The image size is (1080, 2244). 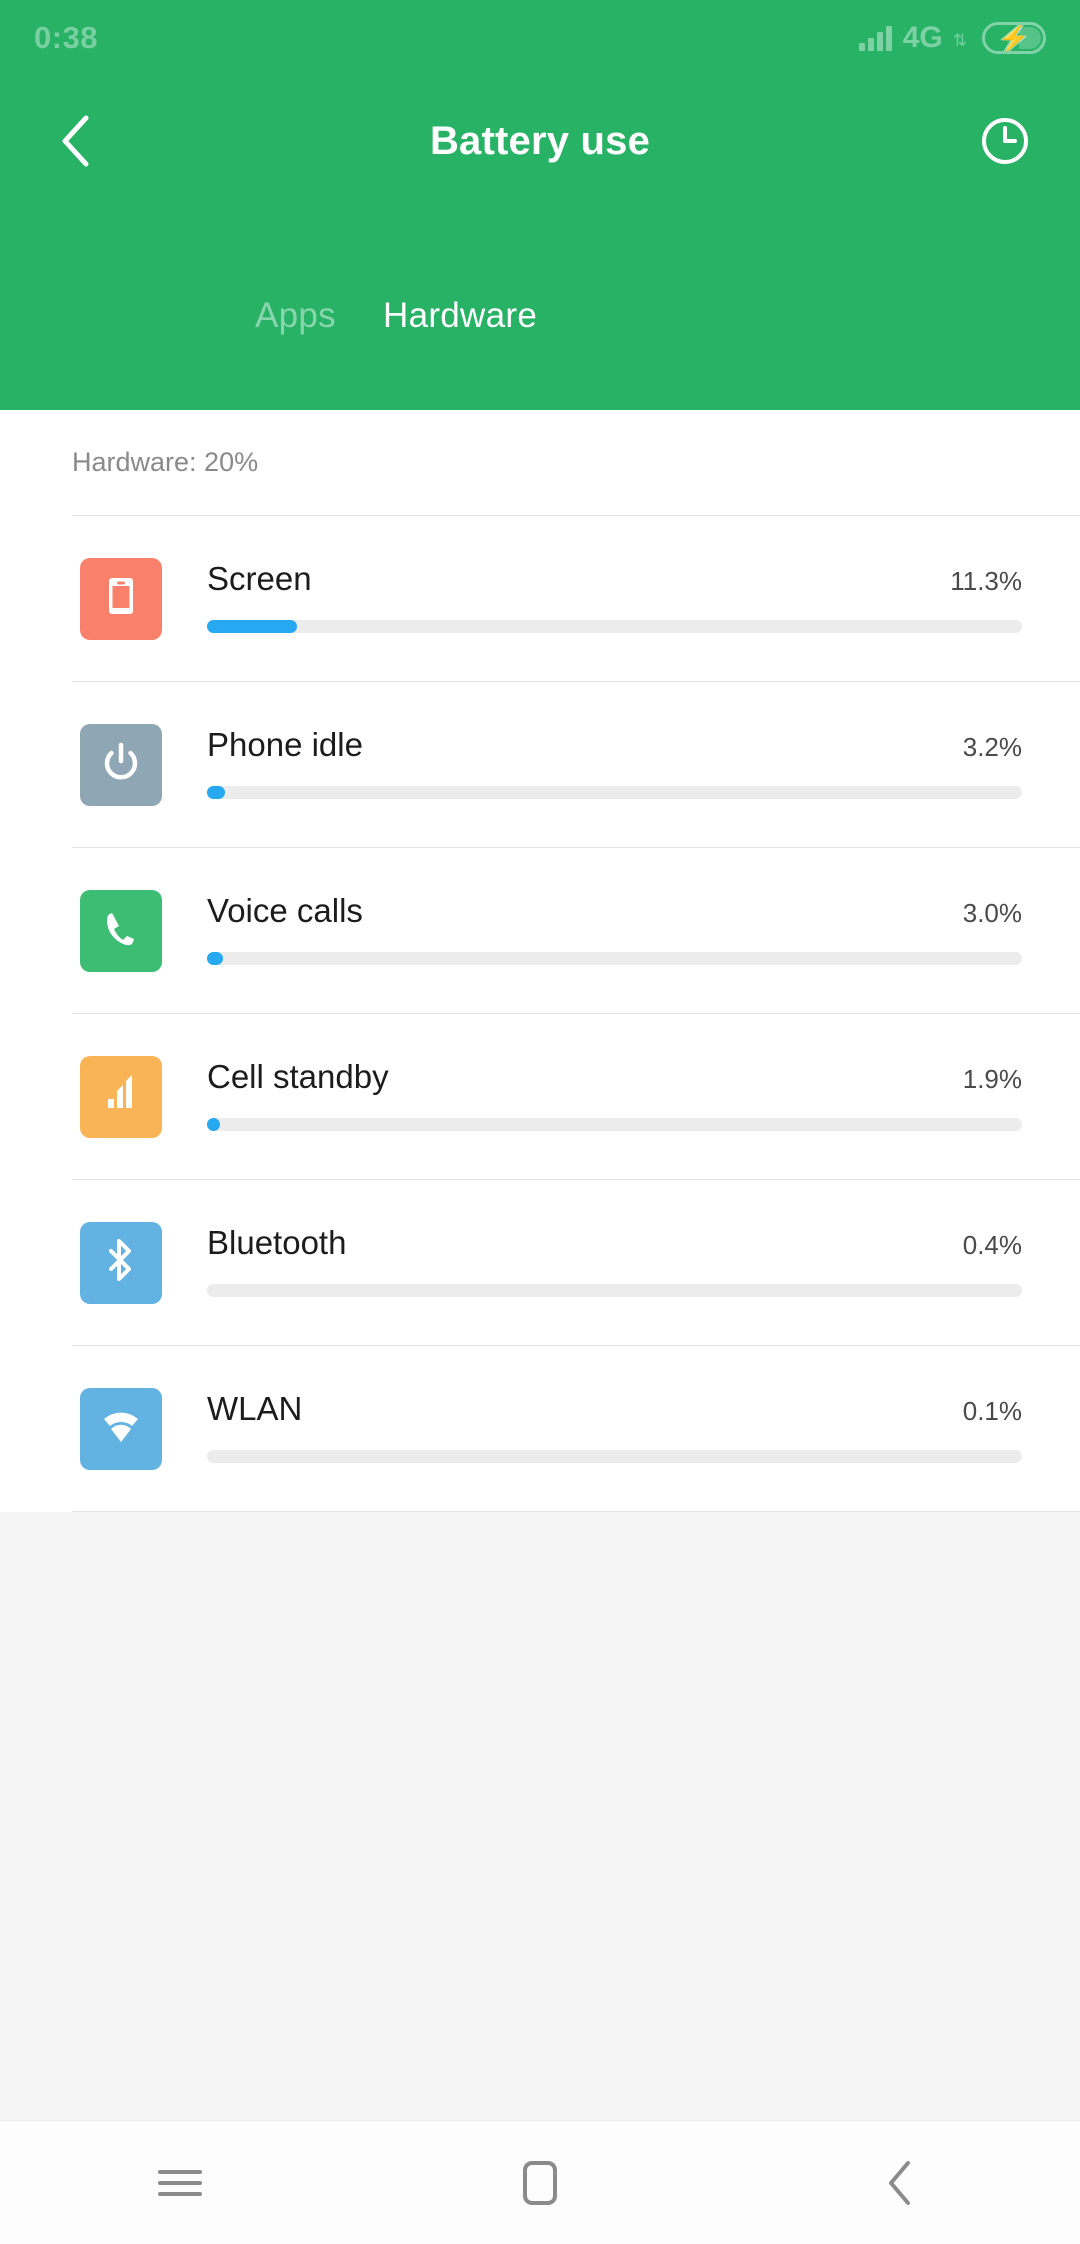 I want to click on back-button, so click(x=75, y=141).